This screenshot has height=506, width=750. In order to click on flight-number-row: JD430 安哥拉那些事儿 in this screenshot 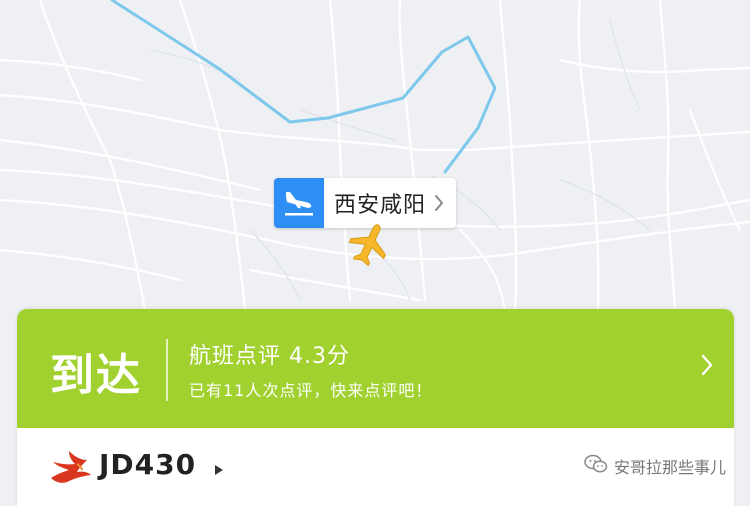, I will do `click(375, 467)`.